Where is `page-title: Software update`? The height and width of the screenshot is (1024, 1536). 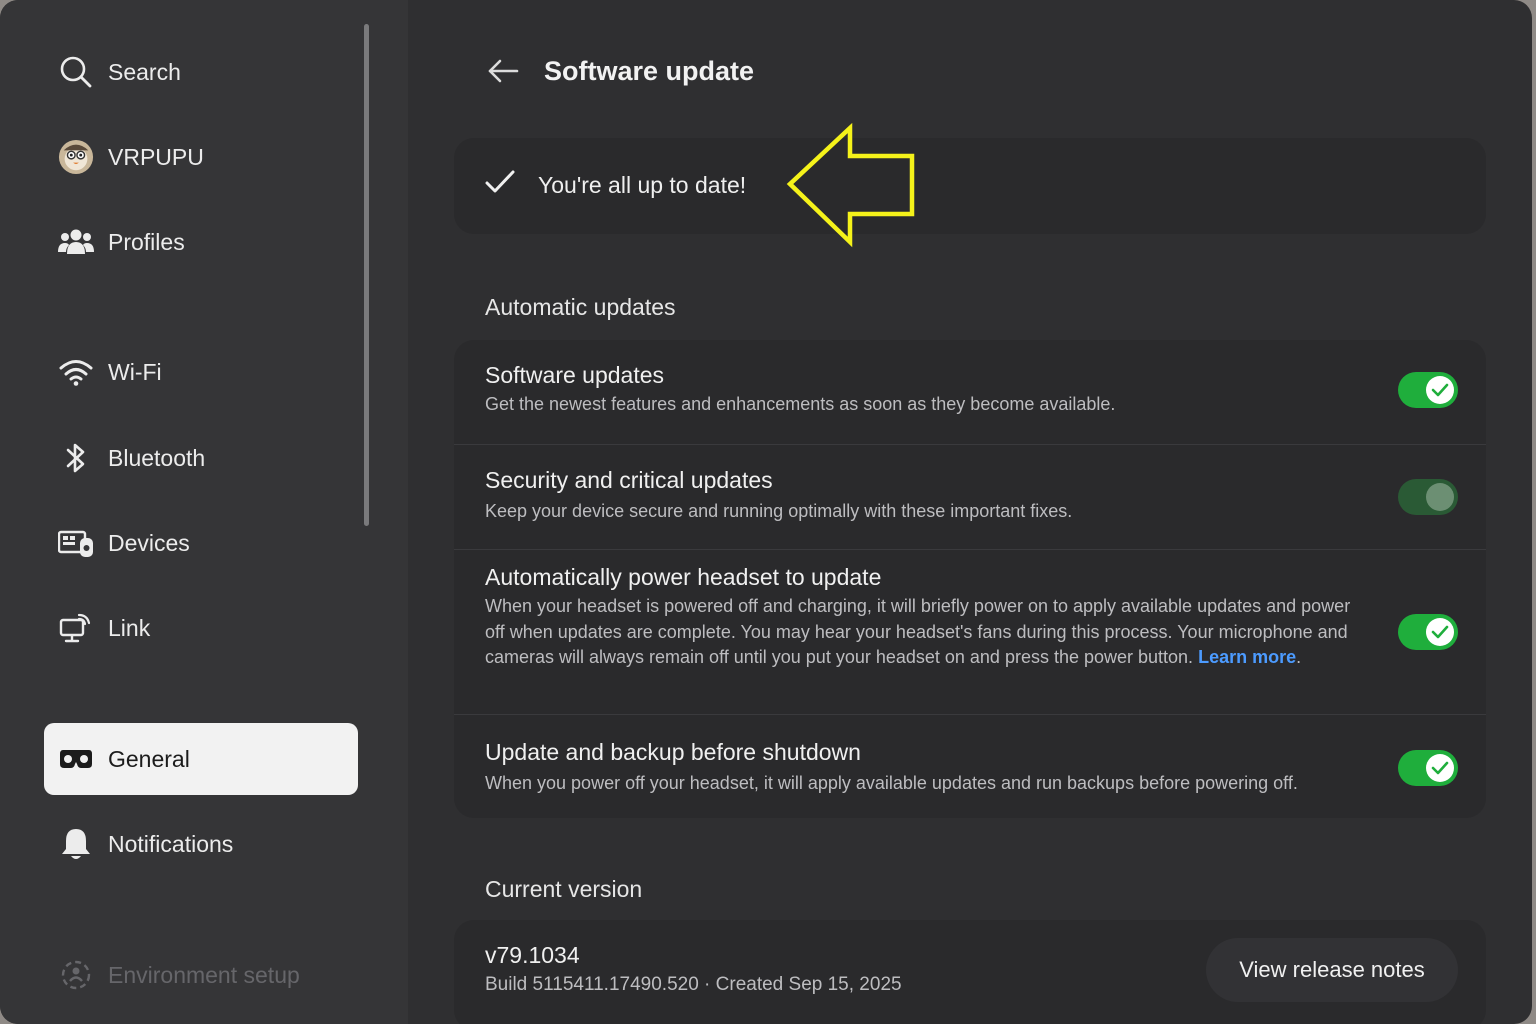
page-title: Software update is located at coordinates (649, 71).